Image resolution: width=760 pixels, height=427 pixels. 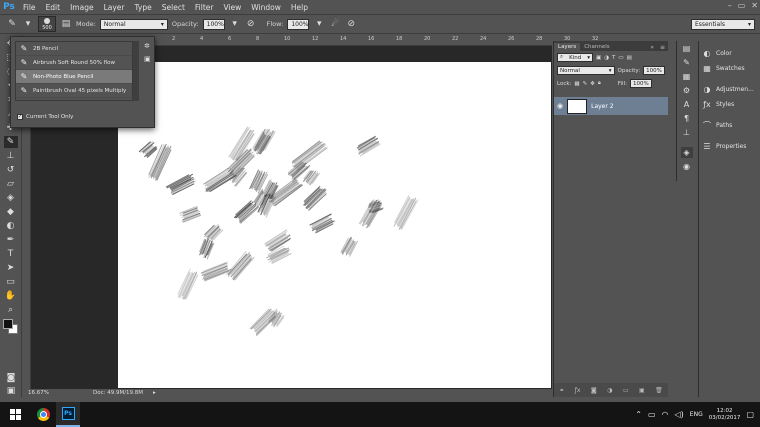 What do you see at coordinates (696, 414) in the screenshot?
I see `language-indicator: ENG` at bounding box center [696, 414].